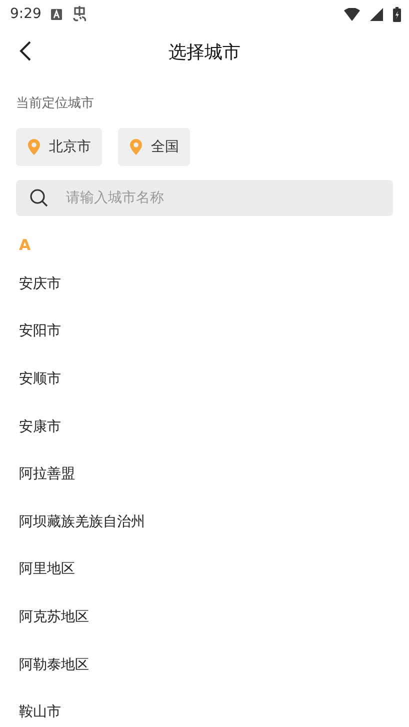 The width and height of the screenshot is (409, 727). I want to click on wifi-icon, so click(352, 14).